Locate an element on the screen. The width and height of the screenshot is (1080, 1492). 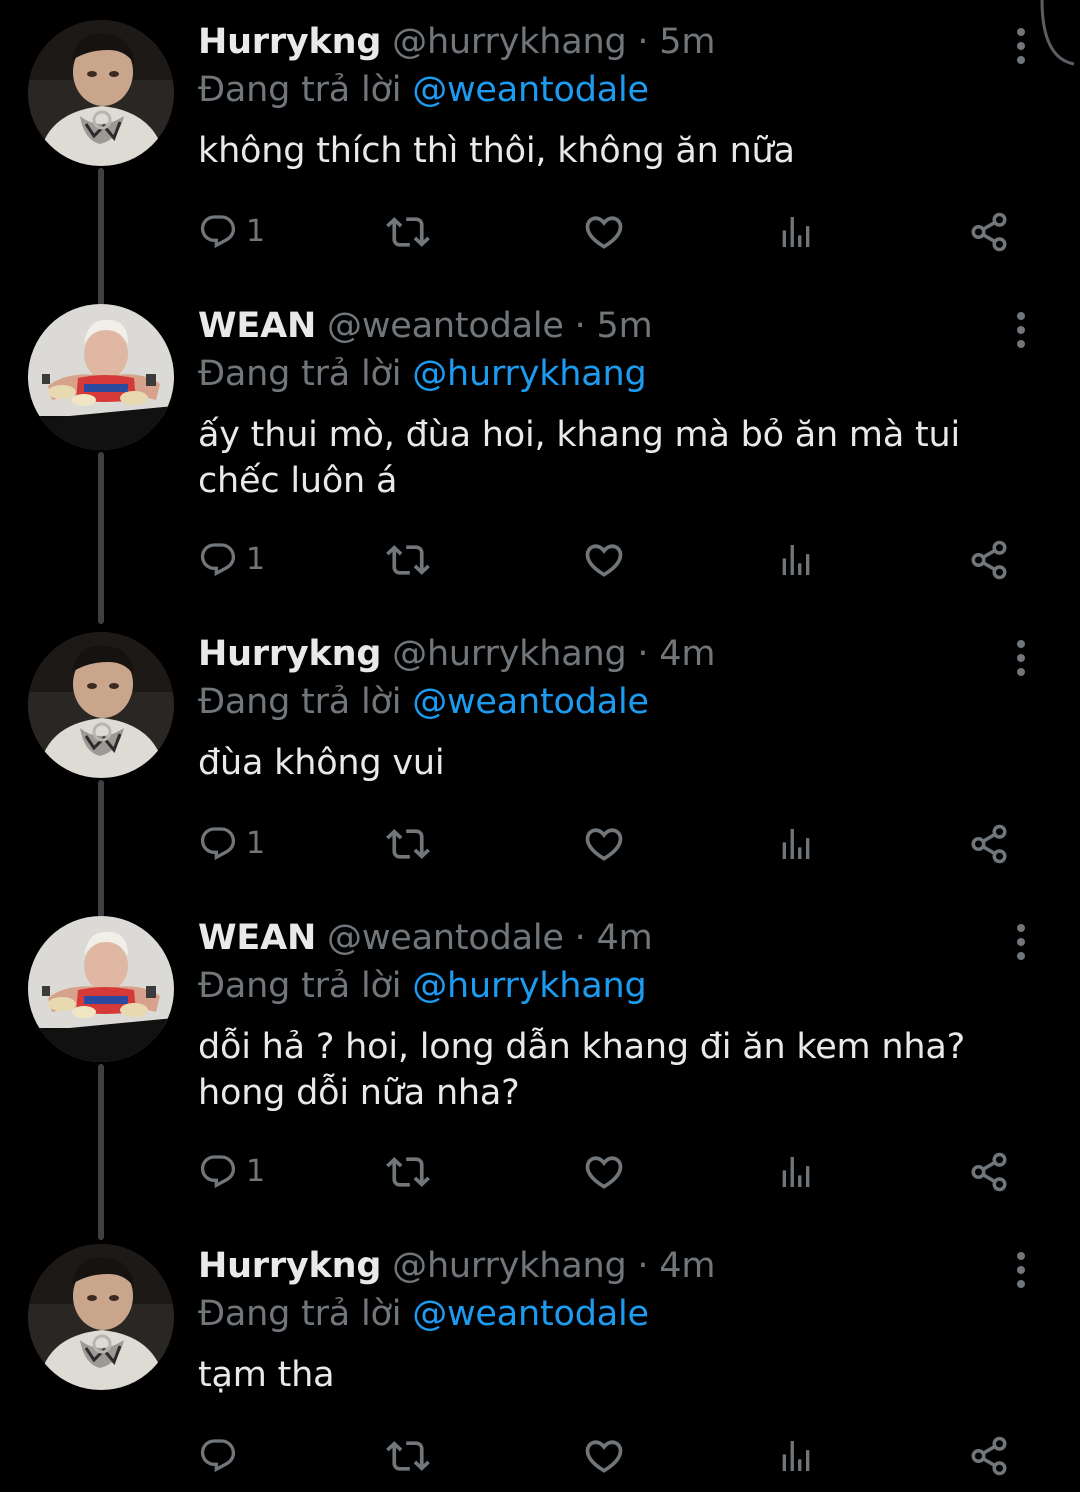
wean-avatar-image is located at coordinates (101, 989).